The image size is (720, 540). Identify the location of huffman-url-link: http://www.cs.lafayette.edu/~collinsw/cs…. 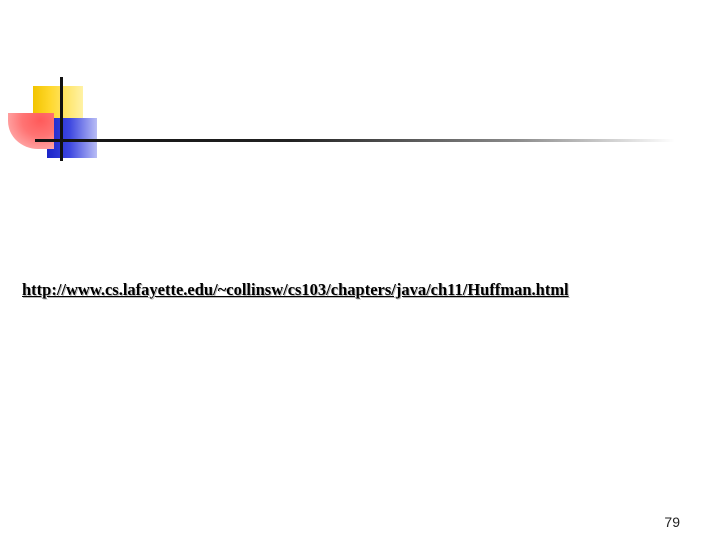
(367, 290).